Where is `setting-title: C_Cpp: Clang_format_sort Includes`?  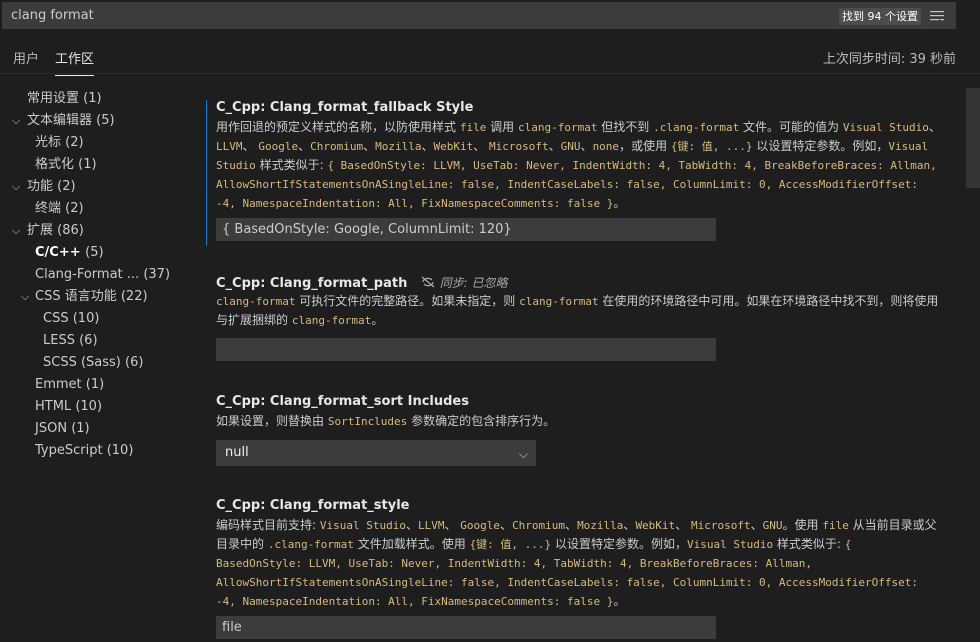
setting-title: C_Cpp: Clang_format_sort Includes is located at coordinates (342, 401).